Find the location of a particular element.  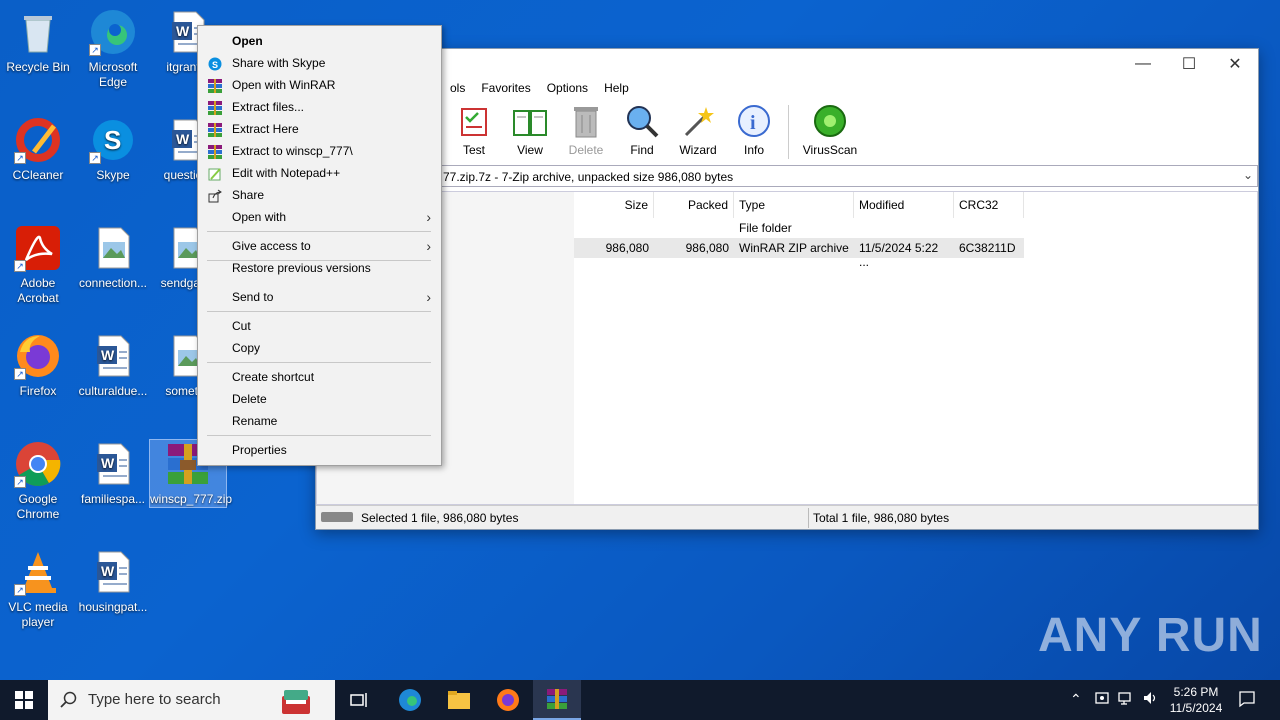

svg-text: i is located at coordinates (753, 123).